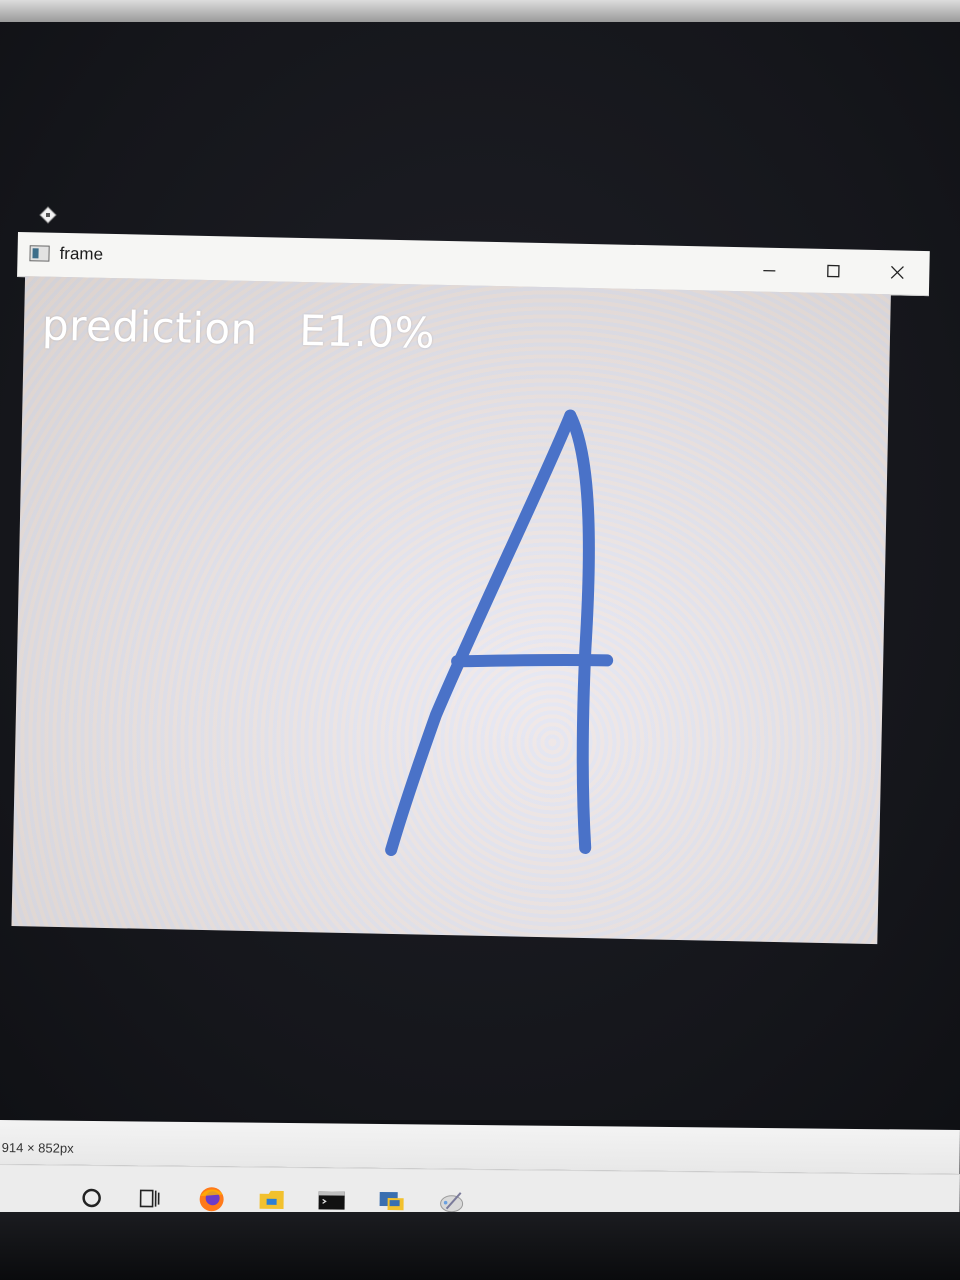 Image resolution: width=960 pixels, height=1280 pixels. Describe the element at coordinates (37, 1148) in the screenshot. I see `image-dimensions: 914 × 852px` at that location.